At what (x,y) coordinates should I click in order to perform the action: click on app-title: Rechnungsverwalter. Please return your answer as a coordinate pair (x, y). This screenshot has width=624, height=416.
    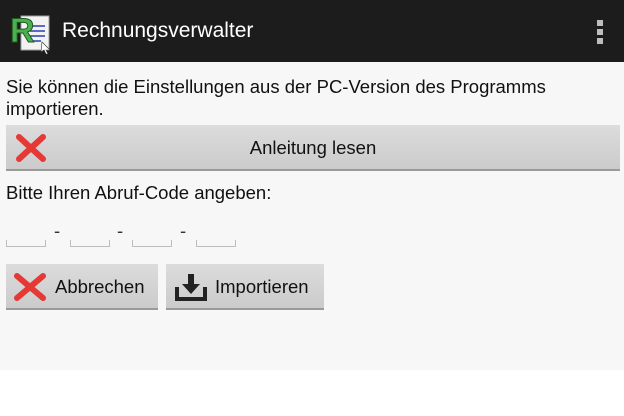
    Looking at the image, I should click on (158, 30).